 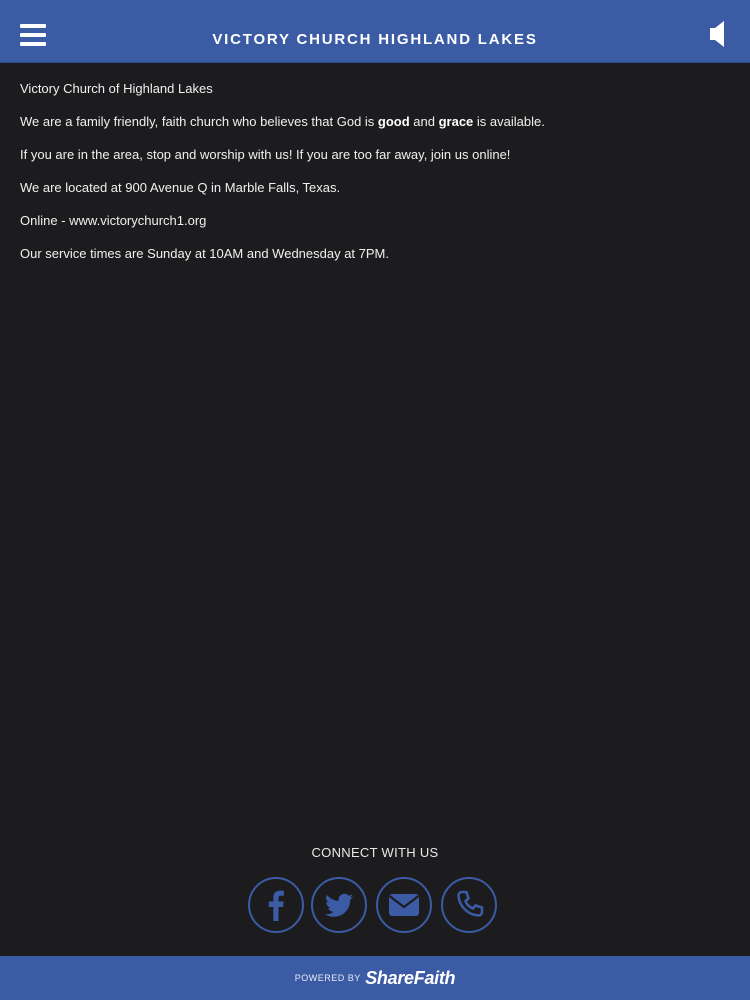 What do you see at coordinates (116, 88) in the screenshot?
I see `church-name-text: Victory Church of Highland Lakes` at bounding box center [116, 88].